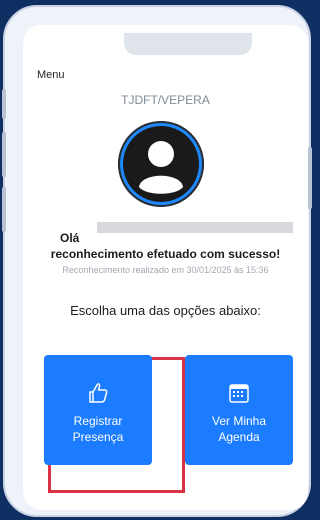  I want to click on label-line: Presença, so click(98, 437).